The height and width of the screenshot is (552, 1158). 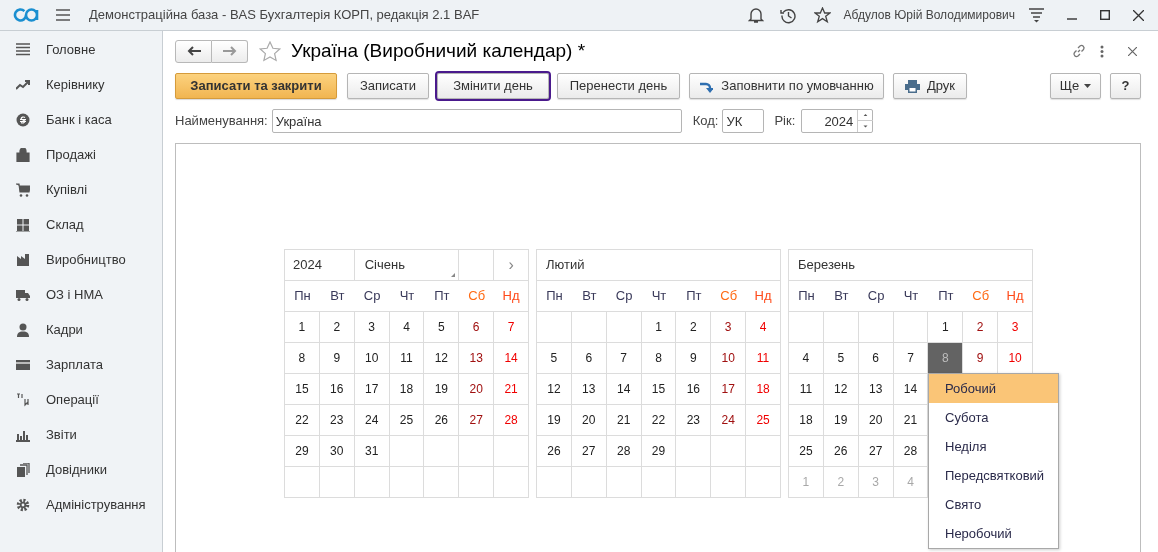 I want to click on sidebar-item: Звіти, so click(x=61, y=434).